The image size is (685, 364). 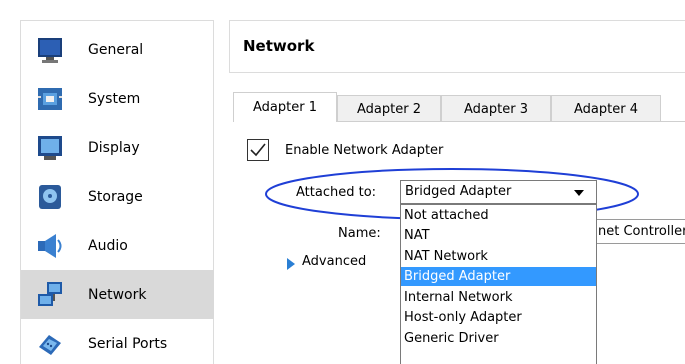 I want to click on tab-label: Adapter 1, so click(x=285, y=107).